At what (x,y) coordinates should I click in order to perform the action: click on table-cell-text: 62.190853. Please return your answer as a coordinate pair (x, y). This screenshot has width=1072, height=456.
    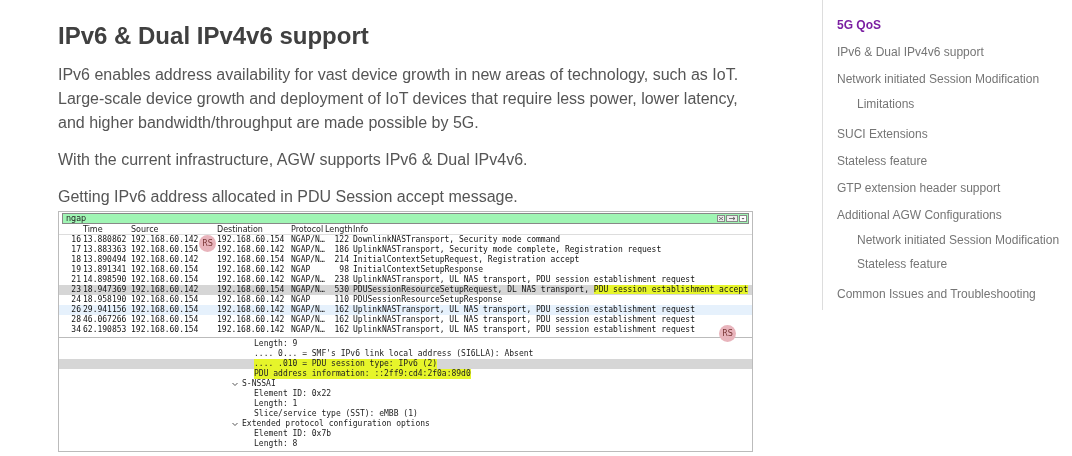
    Looking at the image, I should click on (105, 330).